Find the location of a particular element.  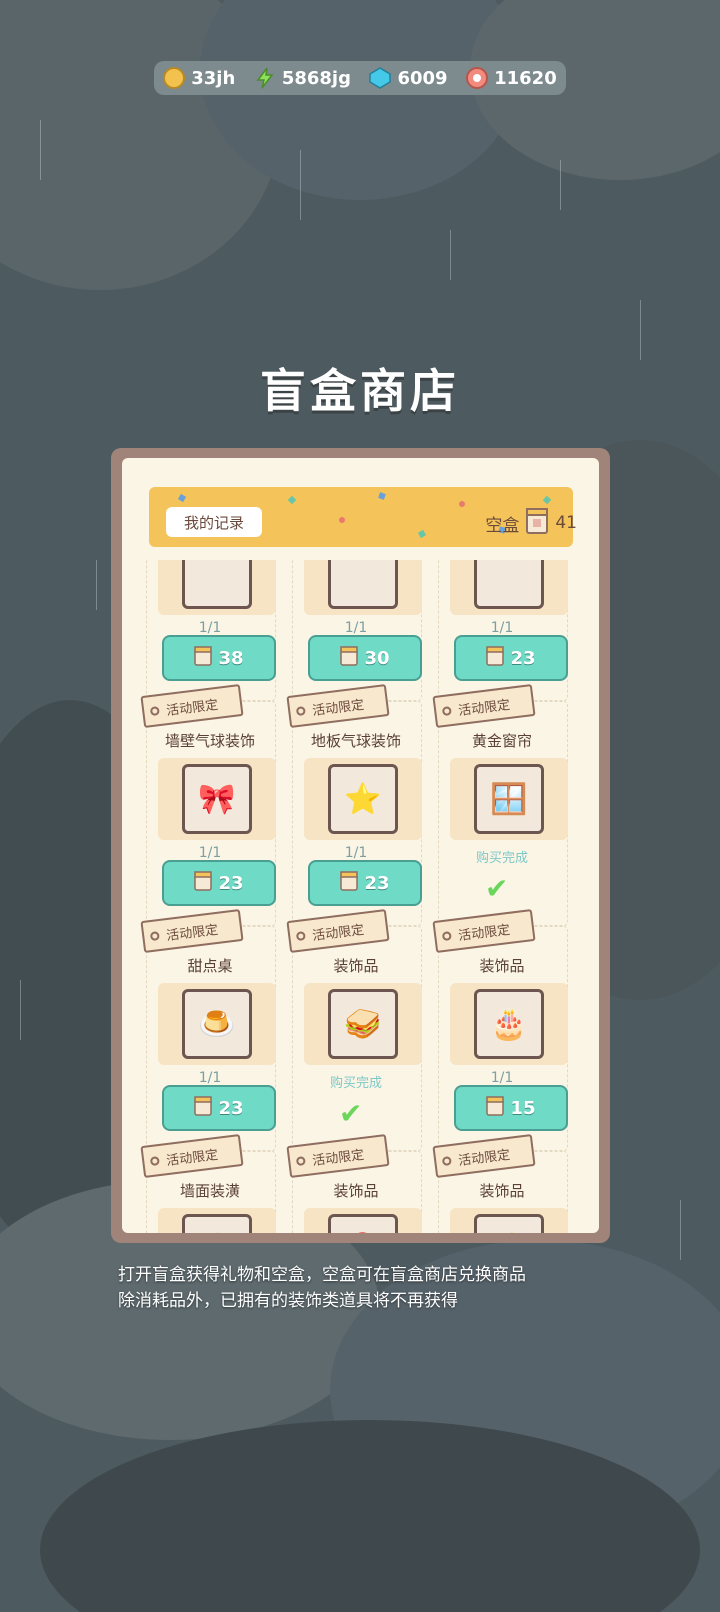

page-title: 盲盒商店 is located at coordinates (360, 391).